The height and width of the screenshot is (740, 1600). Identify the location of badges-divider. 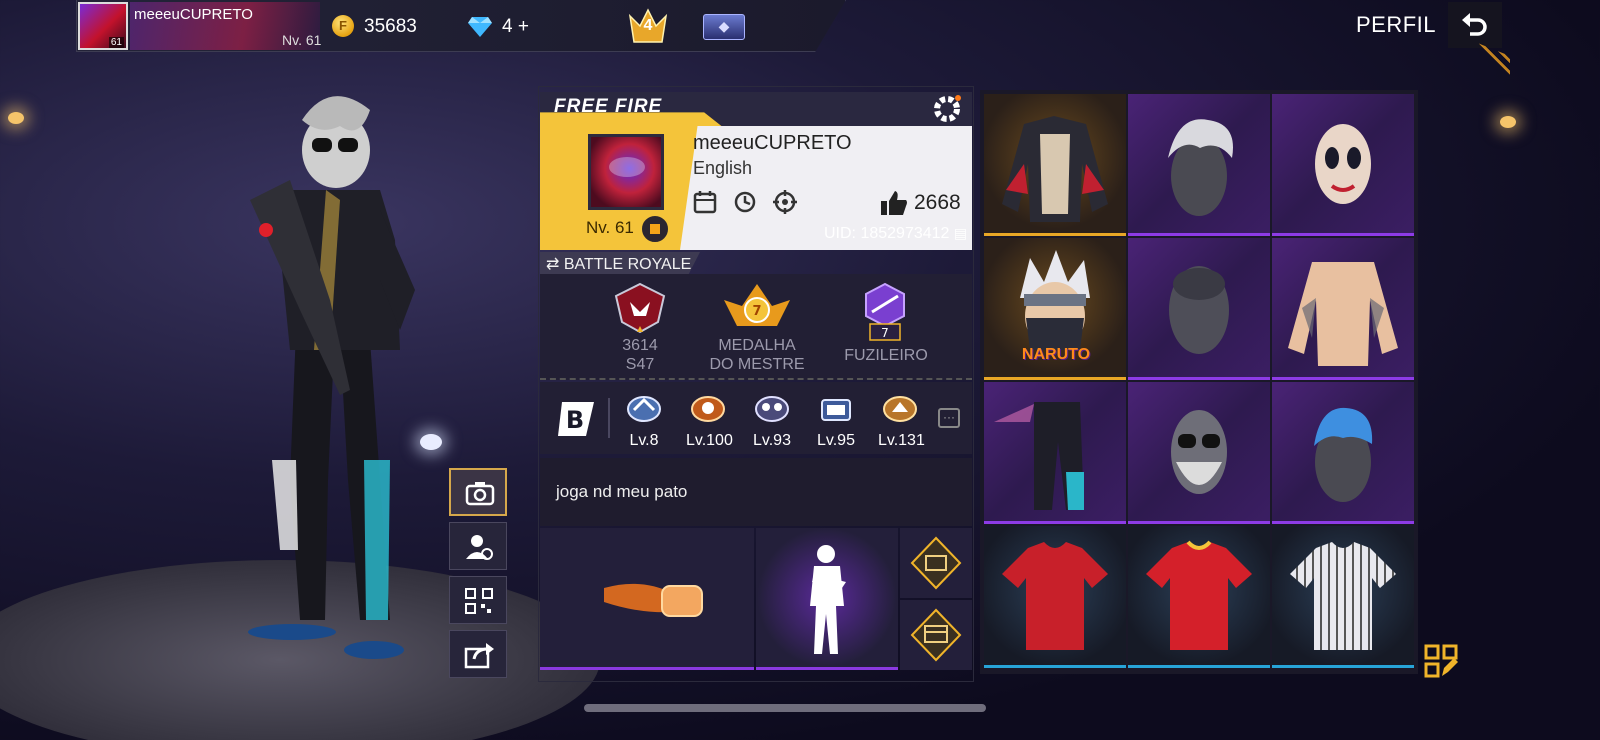
(609, 418).